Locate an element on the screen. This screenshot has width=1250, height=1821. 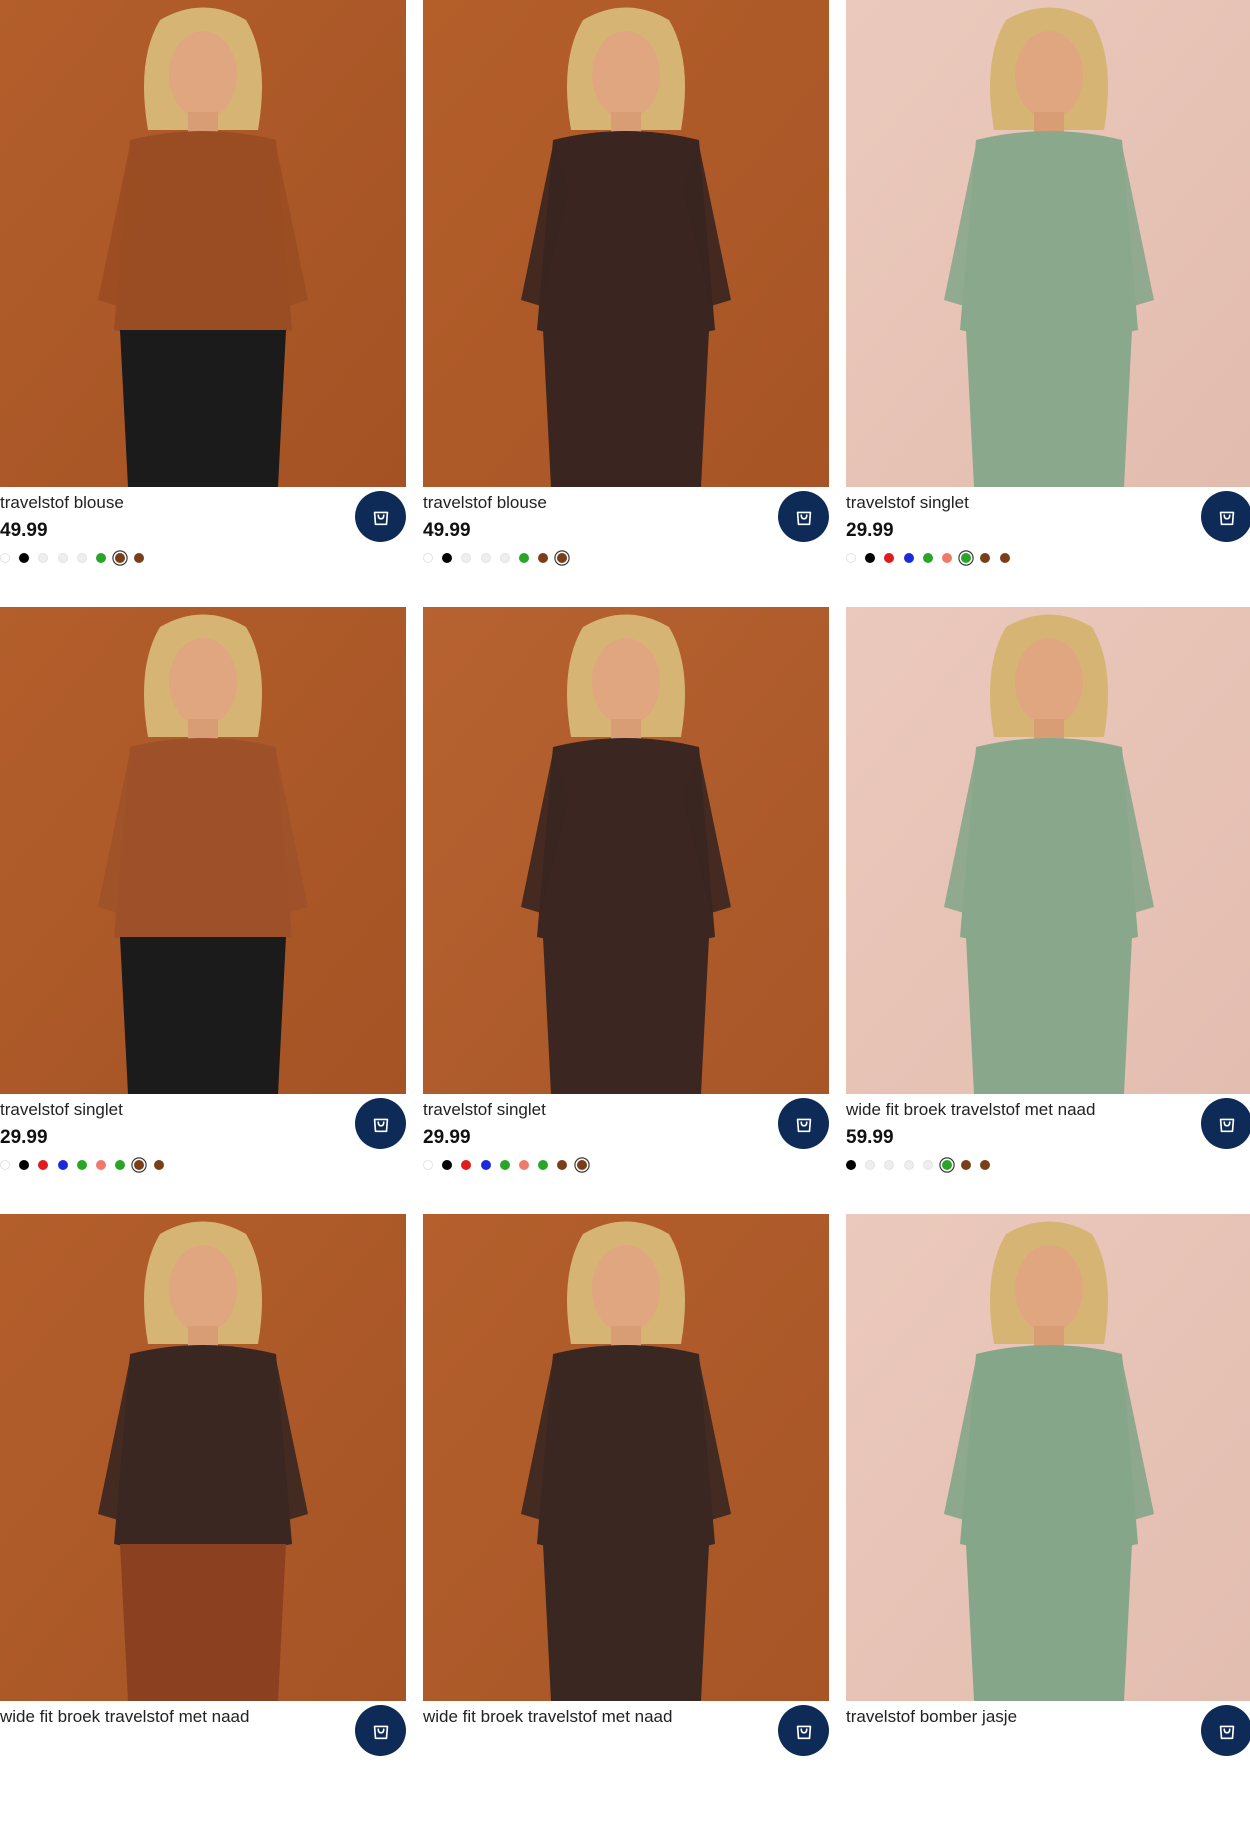
product-card: travelstof bomber jasje is located at coordinates (1048, 1517).